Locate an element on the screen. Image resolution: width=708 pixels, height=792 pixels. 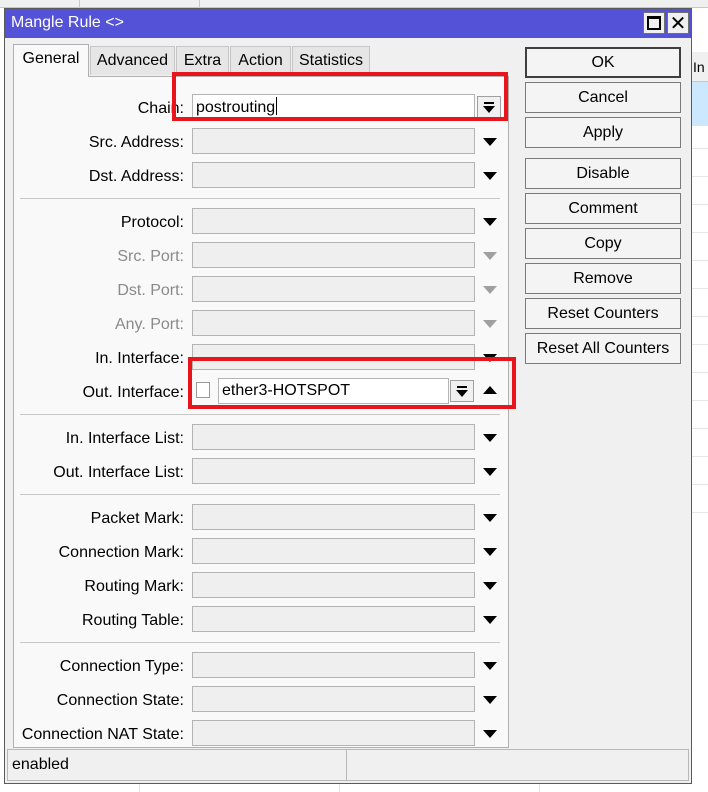
any-port-label: Any. Port: is located at coordinates (149, 324).